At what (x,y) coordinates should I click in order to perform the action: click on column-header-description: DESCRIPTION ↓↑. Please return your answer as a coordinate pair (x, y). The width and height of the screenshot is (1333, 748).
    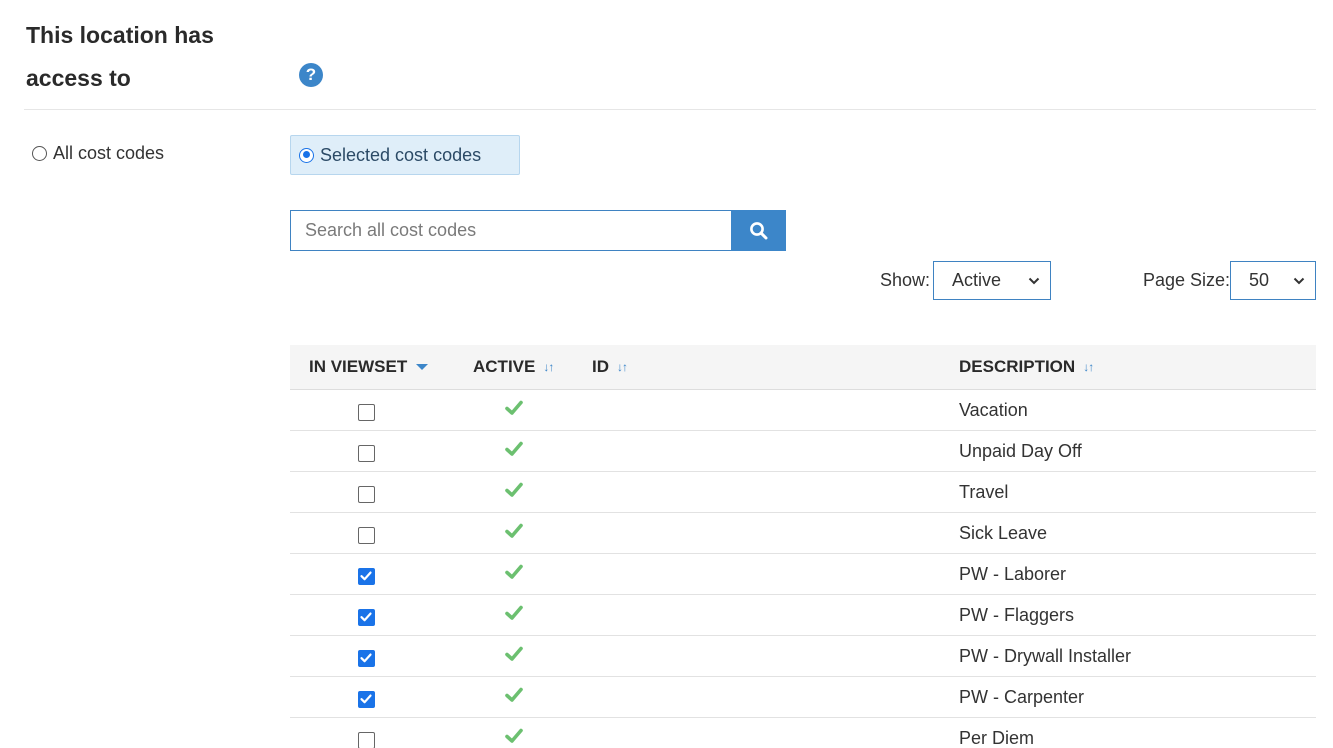
    Looking at the image, I should click on (1026, 367).